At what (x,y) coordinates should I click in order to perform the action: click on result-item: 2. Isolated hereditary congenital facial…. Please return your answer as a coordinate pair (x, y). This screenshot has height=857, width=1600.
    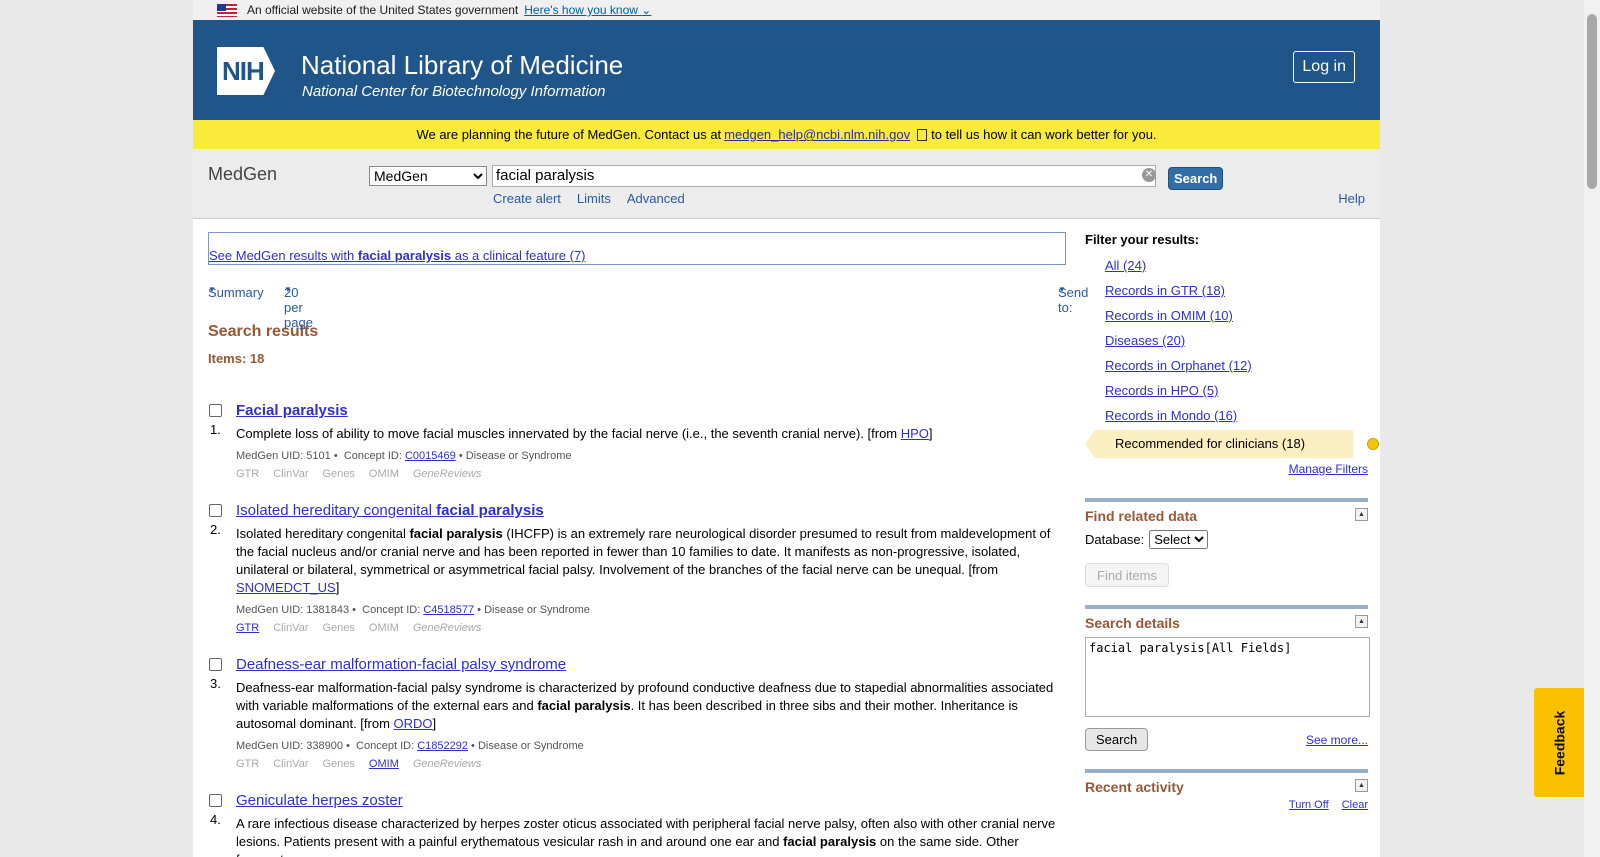
    Looking at the image, I should click on (637, 568).